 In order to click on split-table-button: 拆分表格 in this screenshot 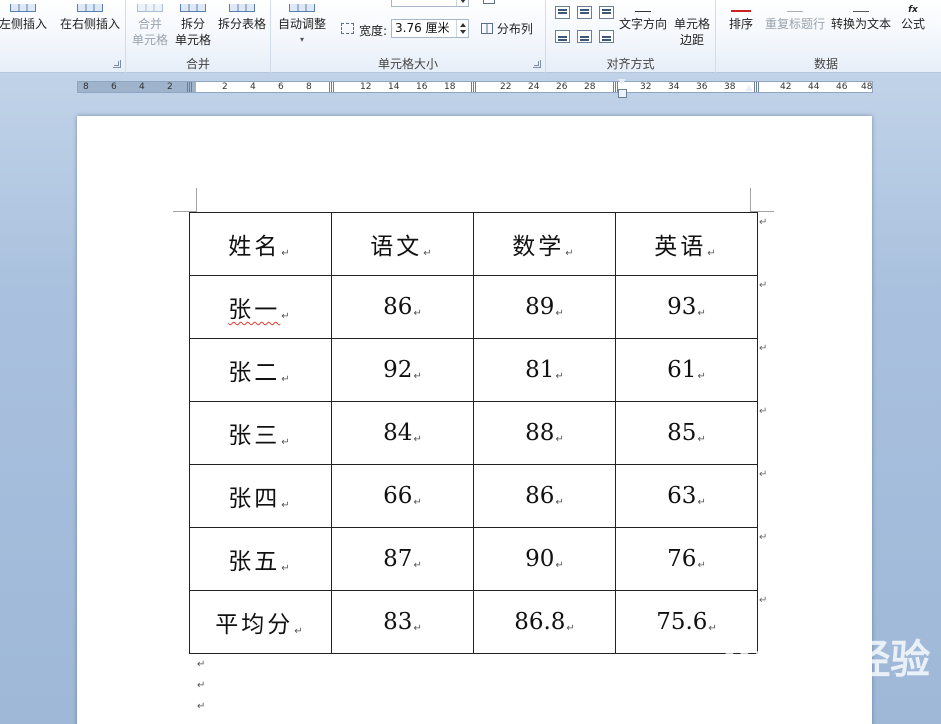, I will do `click(242, 16)`.